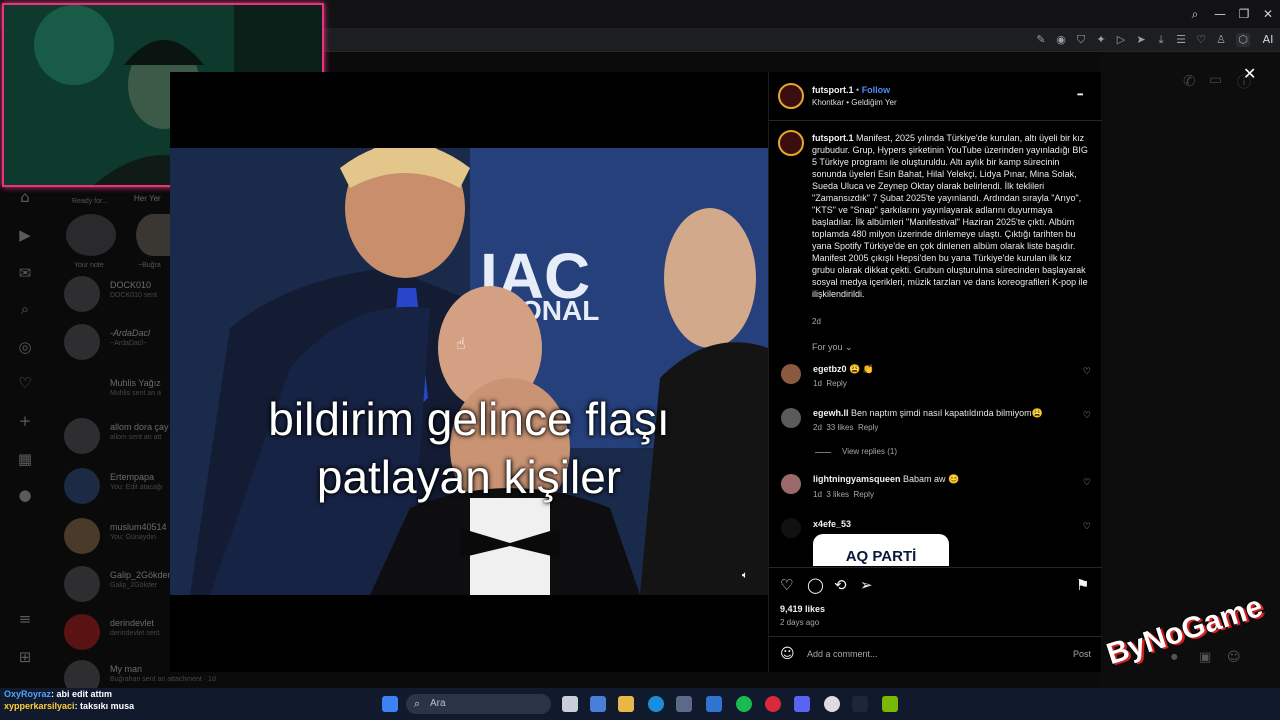  I want to click on start-icon, so click(390, 704).